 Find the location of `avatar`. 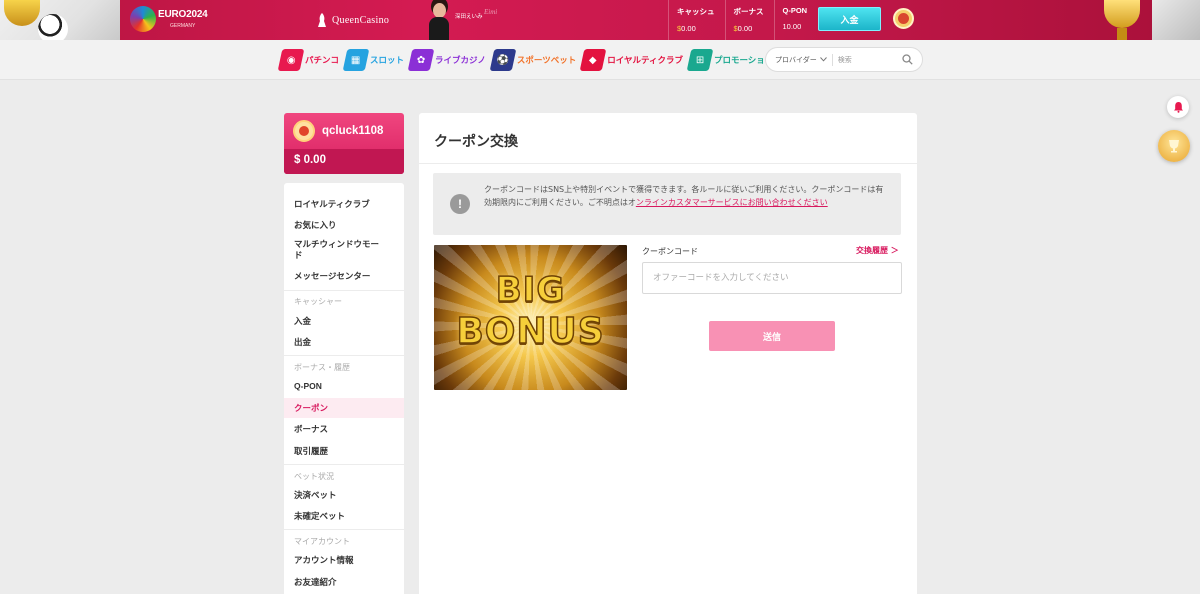

avatar is located at coordinates (304, 131).